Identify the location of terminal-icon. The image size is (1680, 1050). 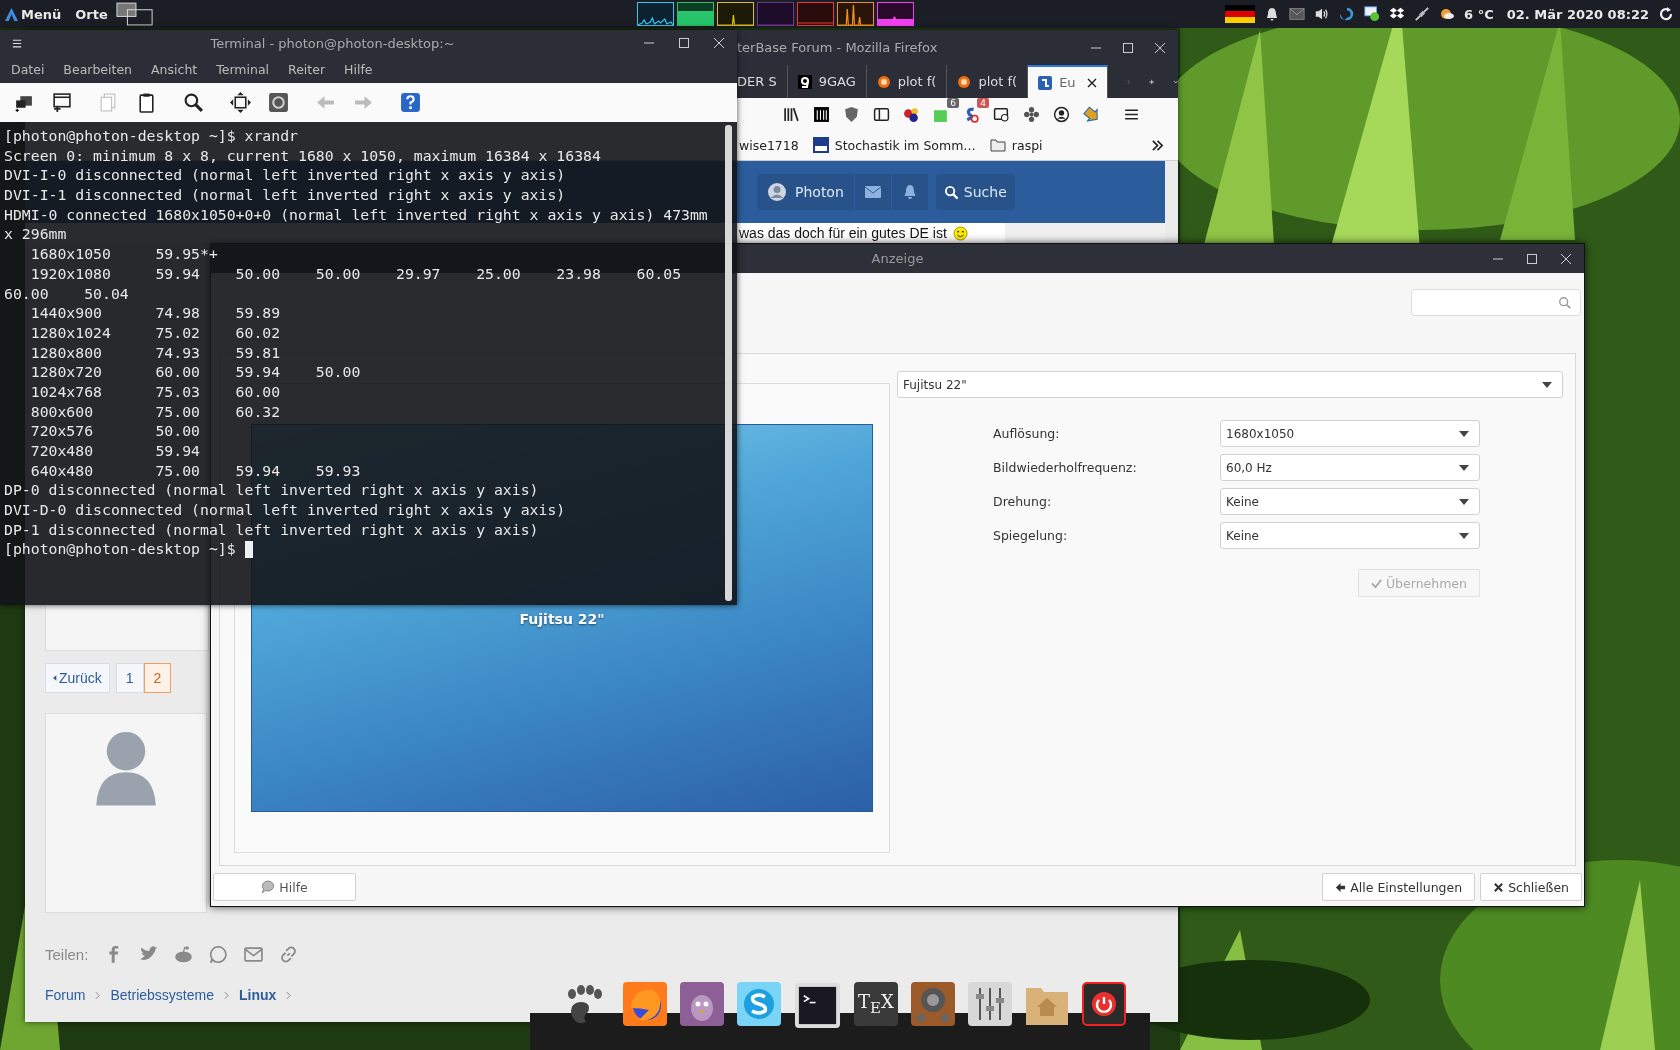
(817, 1005).